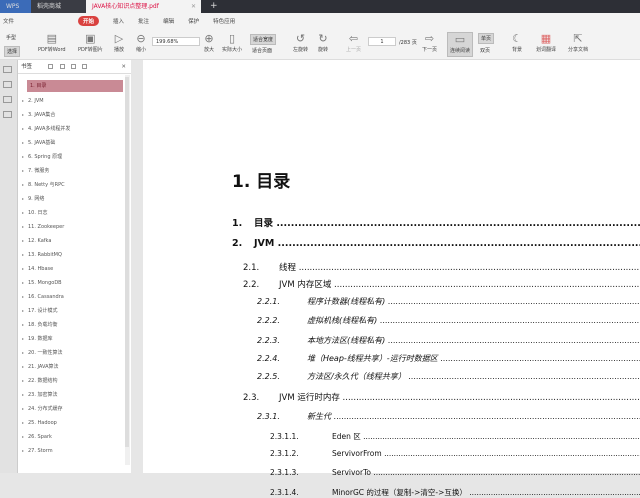 The width and height of the screenshot is (640, 498). Describe the element at coordinates (74, 325) in the screenshot. I see `bookmark-item: ▸ 18. 负载均衡` at that location.